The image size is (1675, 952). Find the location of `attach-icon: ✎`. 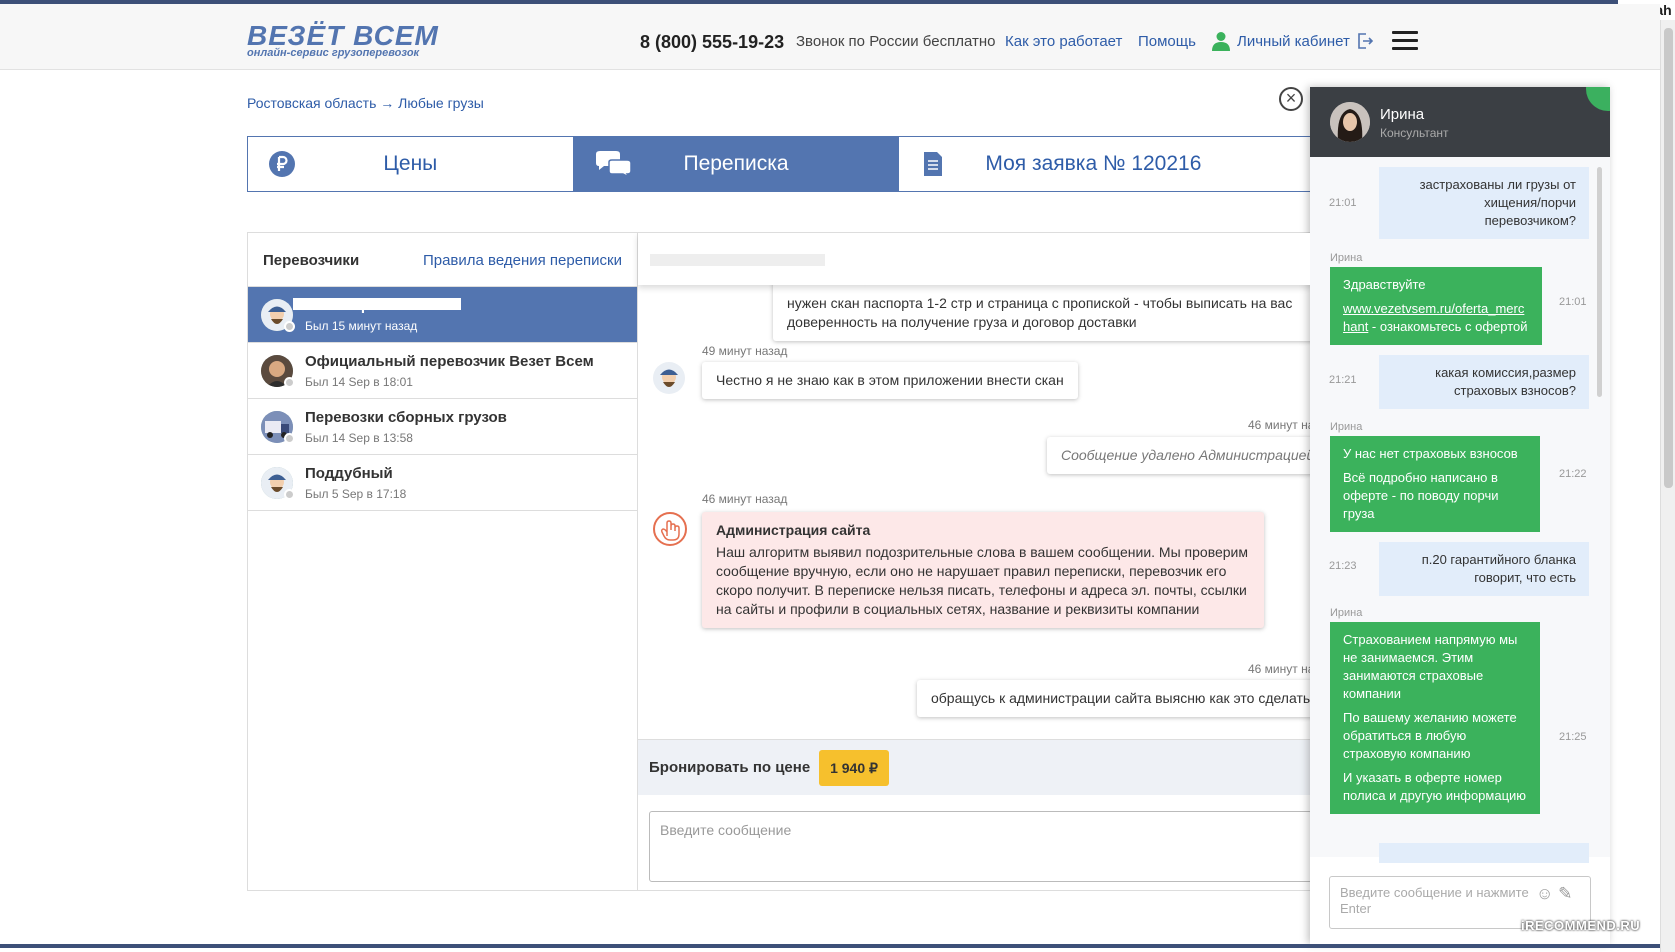

attach-icon: ✎ is located at coordinates (1565, 893).